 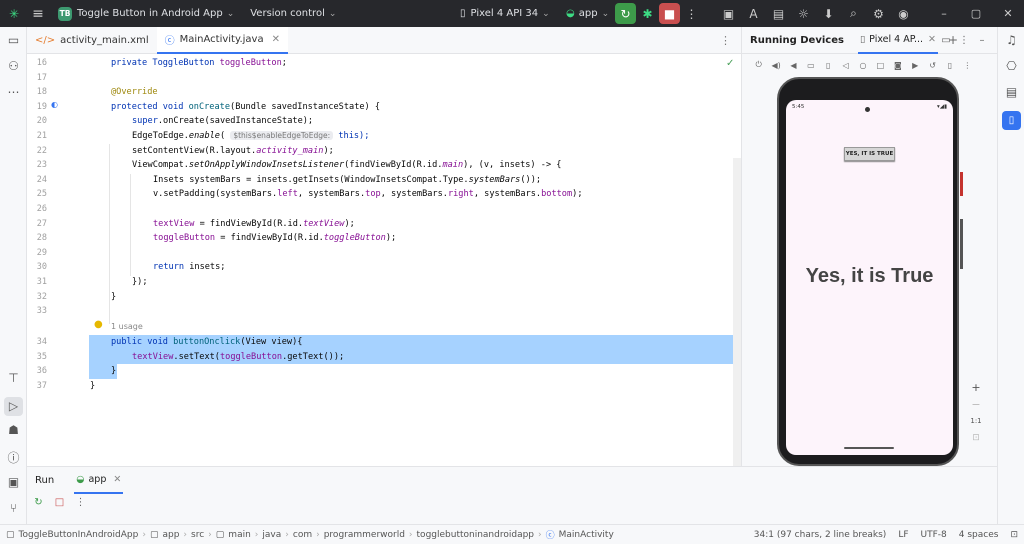 What do you see at coordinates (869, 448) in the screenshot?
I see `home-indicator` at bounding box center [869, 448].